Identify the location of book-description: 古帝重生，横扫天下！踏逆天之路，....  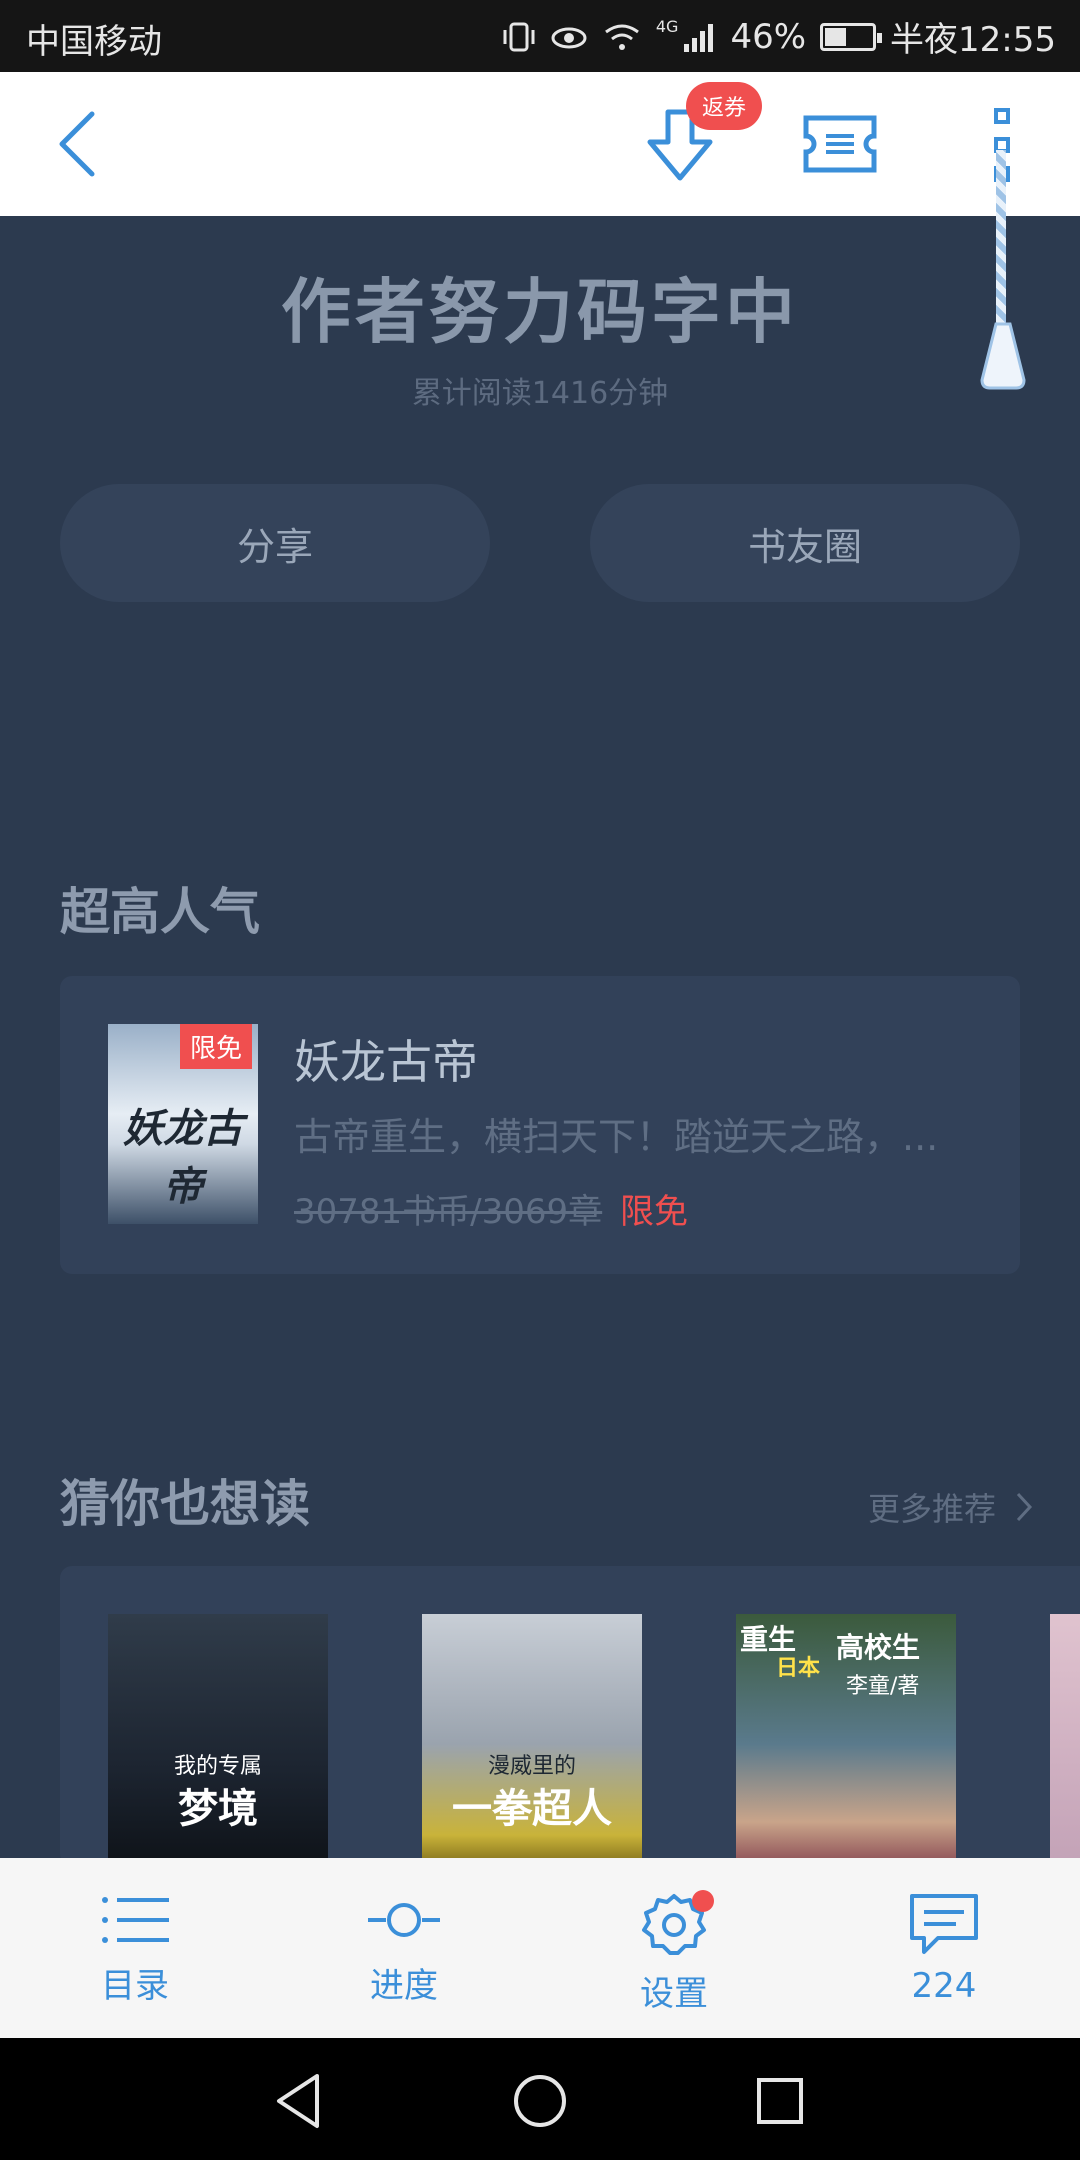
(616, 1137).